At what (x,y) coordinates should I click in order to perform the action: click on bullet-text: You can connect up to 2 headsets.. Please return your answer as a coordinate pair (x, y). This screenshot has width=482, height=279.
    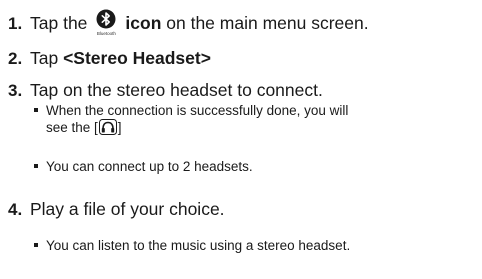
    Looking at the image, I should click on (149, 166).